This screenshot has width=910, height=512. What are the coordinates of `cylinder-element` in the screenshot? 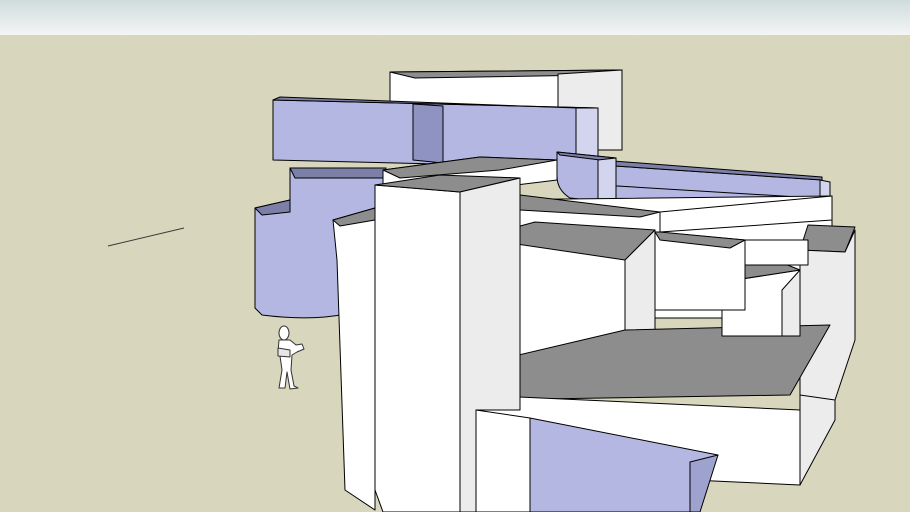 It's located at (586, 177).